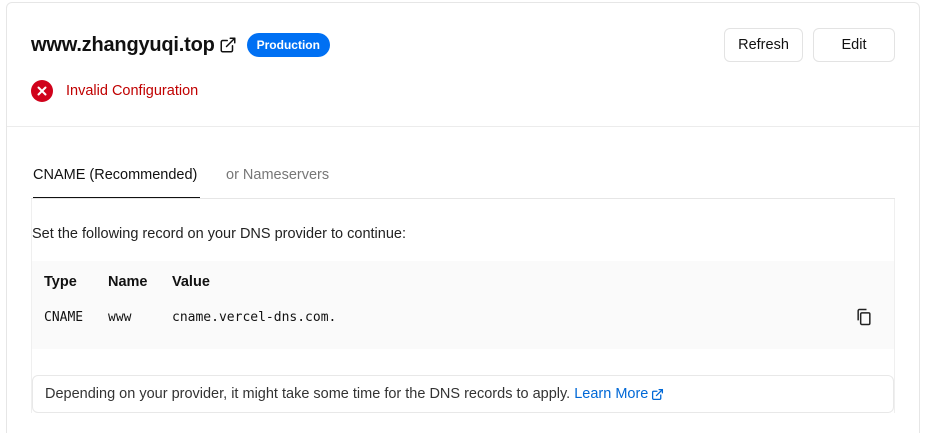 Image resolution: width=925 pixels, height=433 pixels. I want to click on record-value: cname.vercel-dns.com., so click(254, 317).